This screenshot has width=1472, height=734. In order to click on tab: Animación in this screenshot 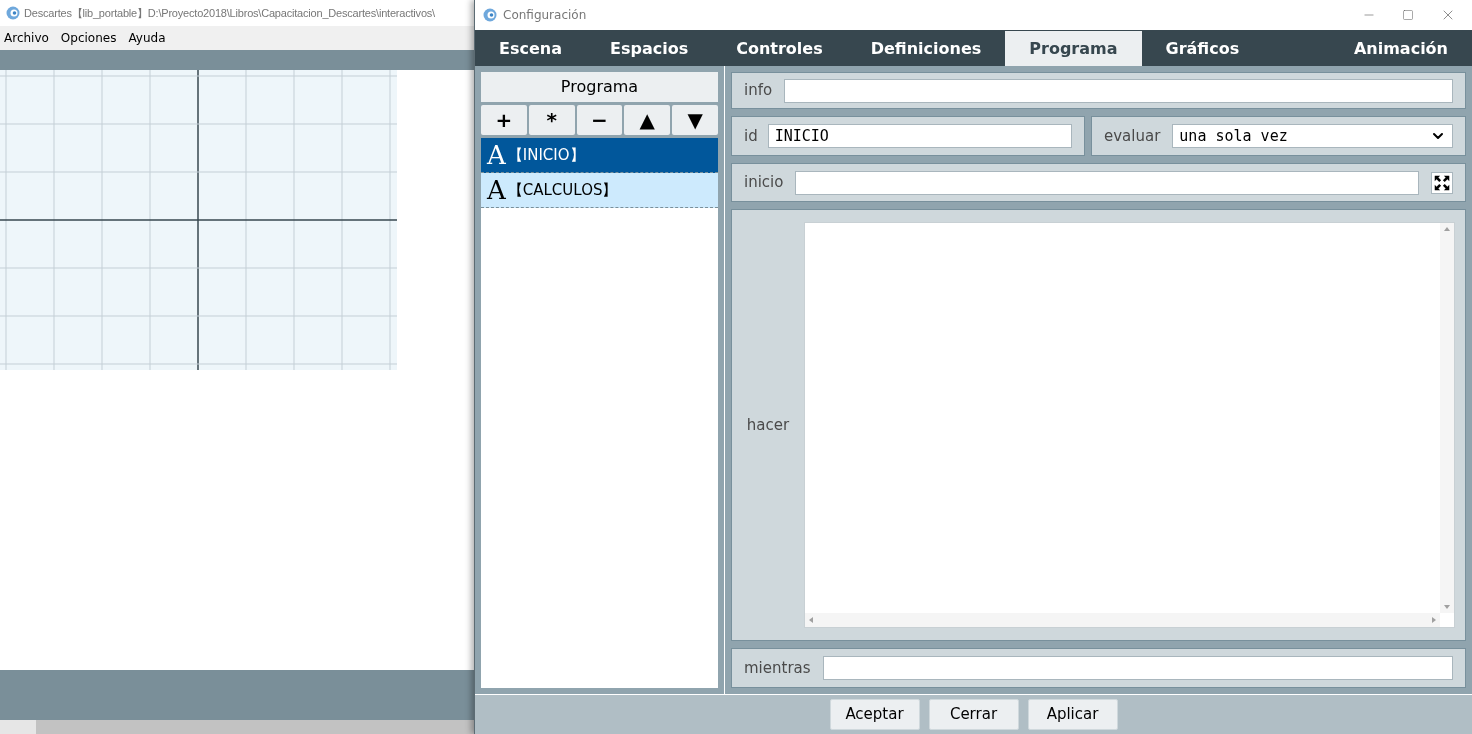, I will do `click(1400, 48)`.